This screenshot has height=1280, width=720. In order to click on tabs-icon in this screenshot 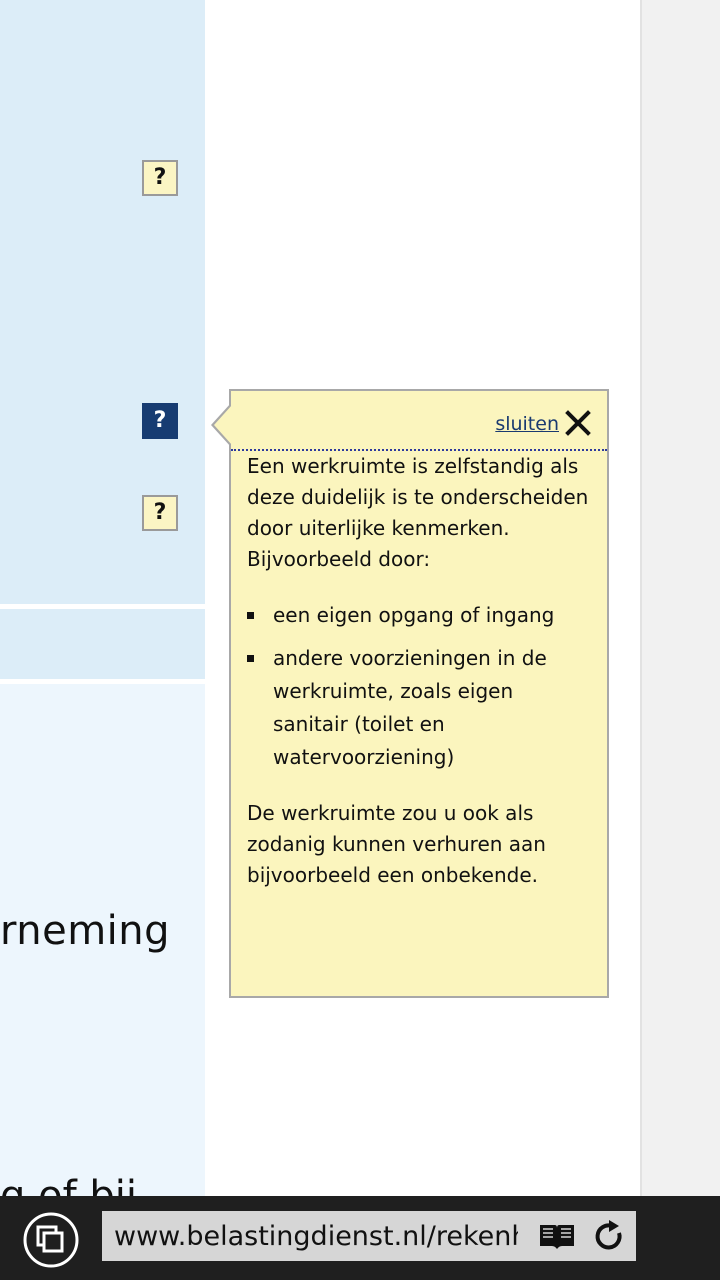, I will do `click(51, 1240)`.